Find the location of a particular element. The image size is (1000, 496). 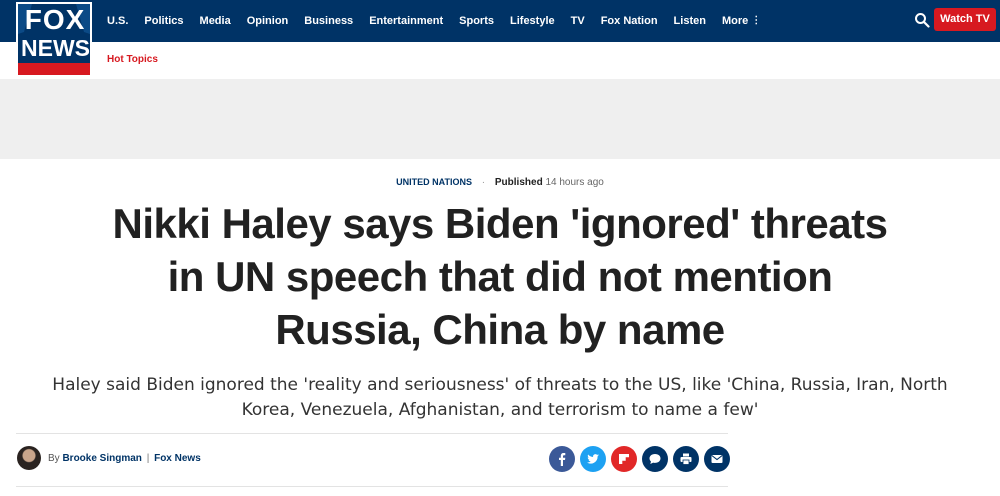

nav-item-fox-nation: Fox Nation is located at coordinates (629, 21).